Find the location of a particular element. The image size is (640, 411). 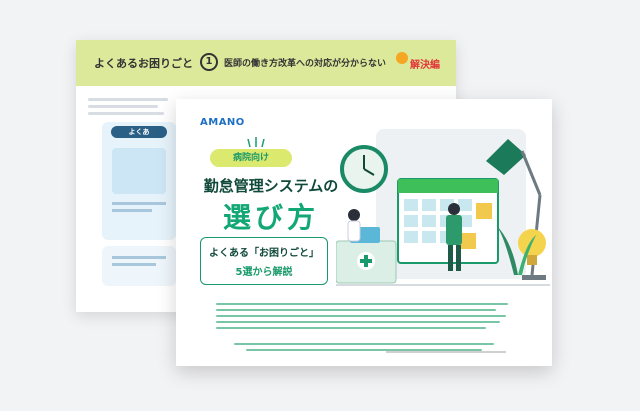

office-illustration is located at coordinates (443, 207).